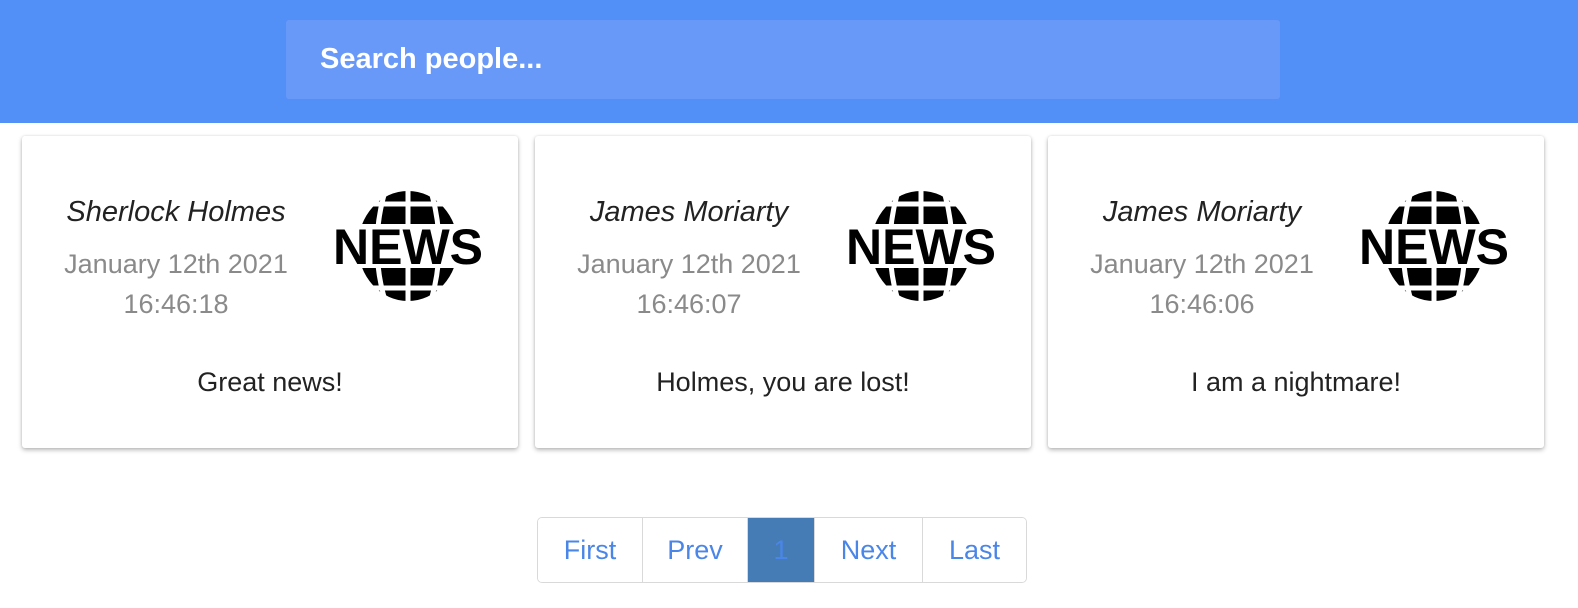 Image resolution: width=1578 pixels, height=608 pixels. Describe the element at coordinates (689, 284) in the screenshot. I see `post-timestamp: January 12th 2021 16:46:07` at that location.